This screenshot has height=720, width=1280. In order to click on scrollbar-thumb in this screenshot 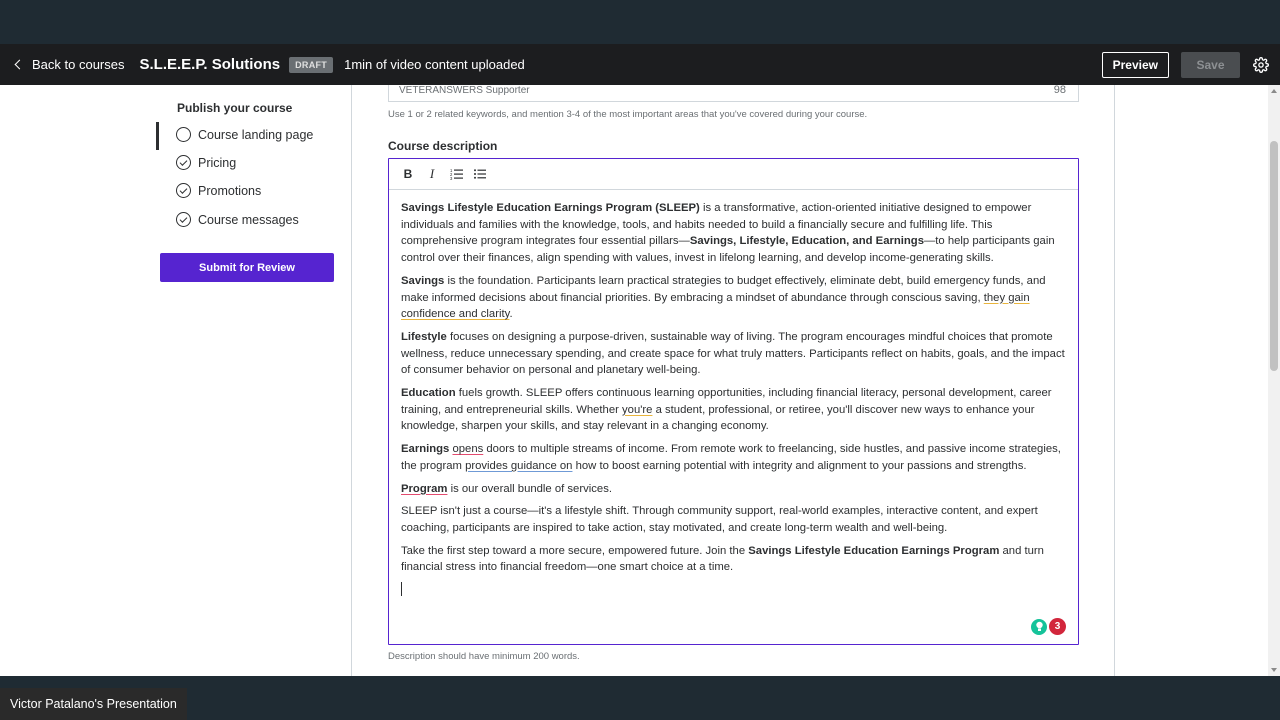, I will do `click(1274, 256)`.